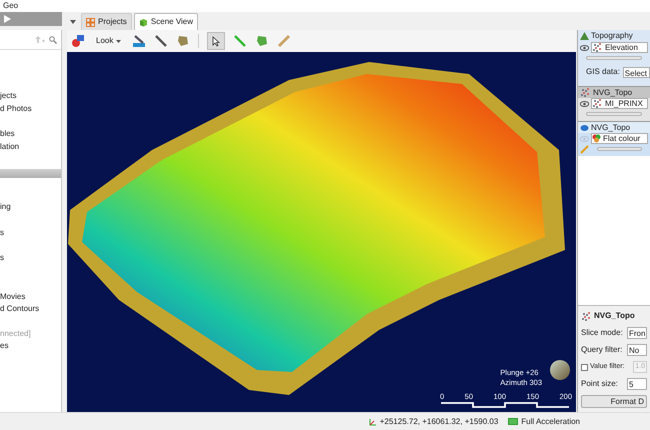 The width and height of the screenshot is (650, 430). I want to click on query-filter-dropdown: No, so click(637, 350).